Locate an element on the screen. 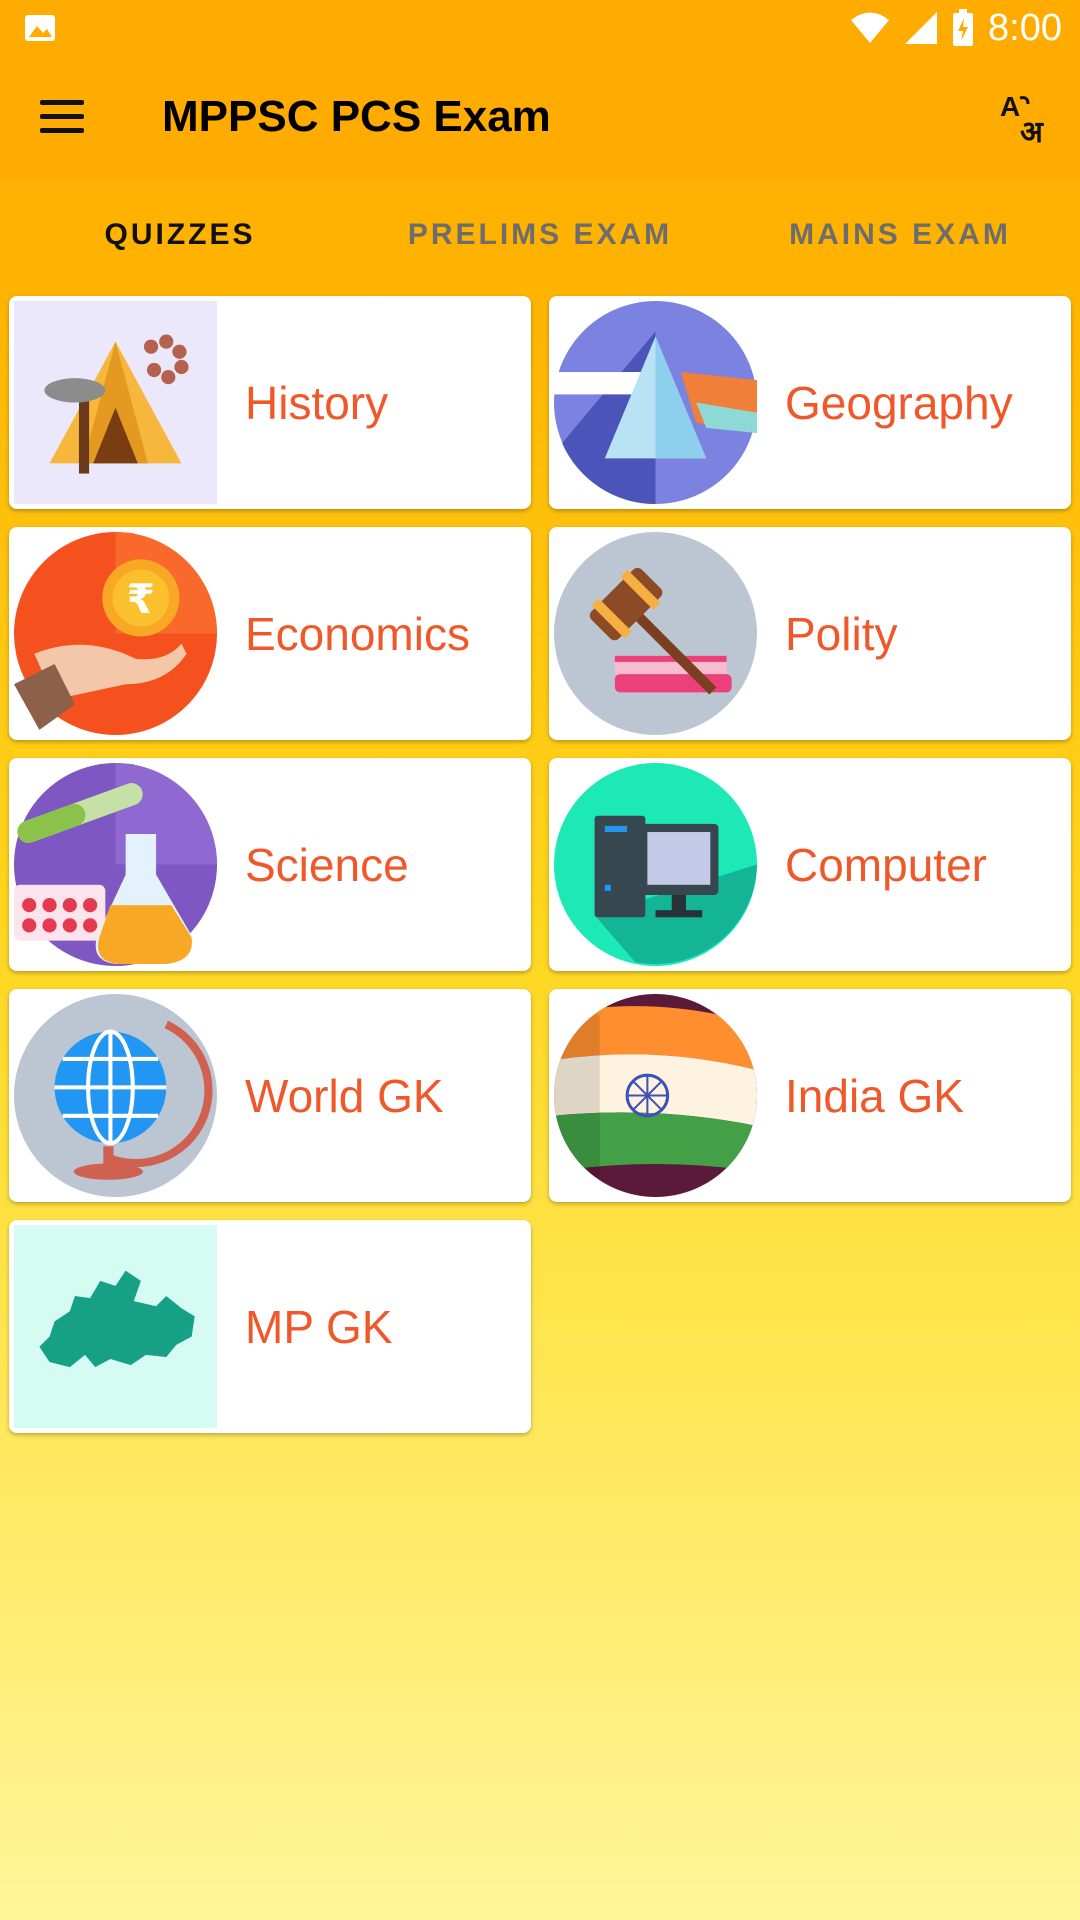 This screenshot has height=1920, width=1080. svg-text: अ is located at coordinates (1032, 130).